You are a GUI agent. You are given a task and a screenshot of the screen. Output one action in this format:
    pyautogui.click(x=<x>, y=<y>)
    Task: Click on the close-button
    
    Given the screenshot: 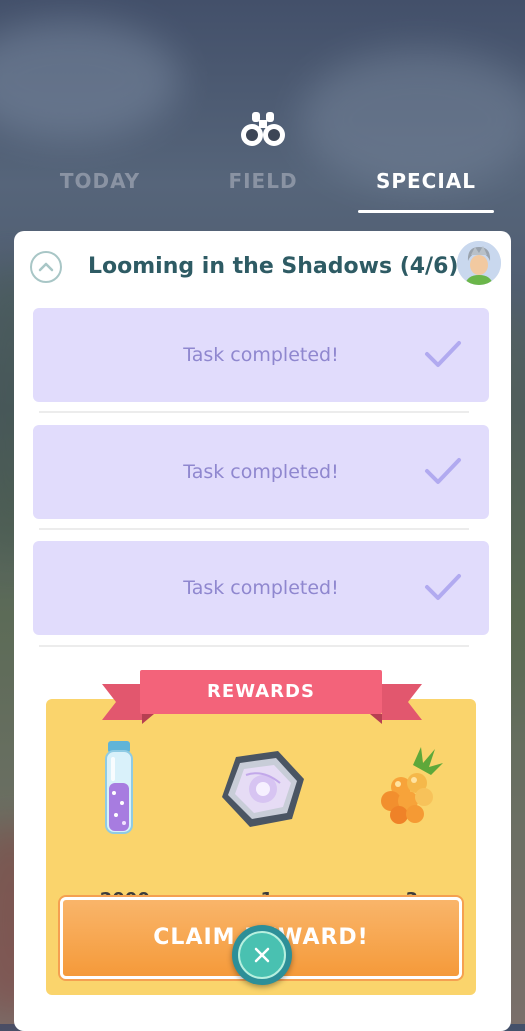 What is the action you would take?
    pyautogui.click(x=262, y=955)
    